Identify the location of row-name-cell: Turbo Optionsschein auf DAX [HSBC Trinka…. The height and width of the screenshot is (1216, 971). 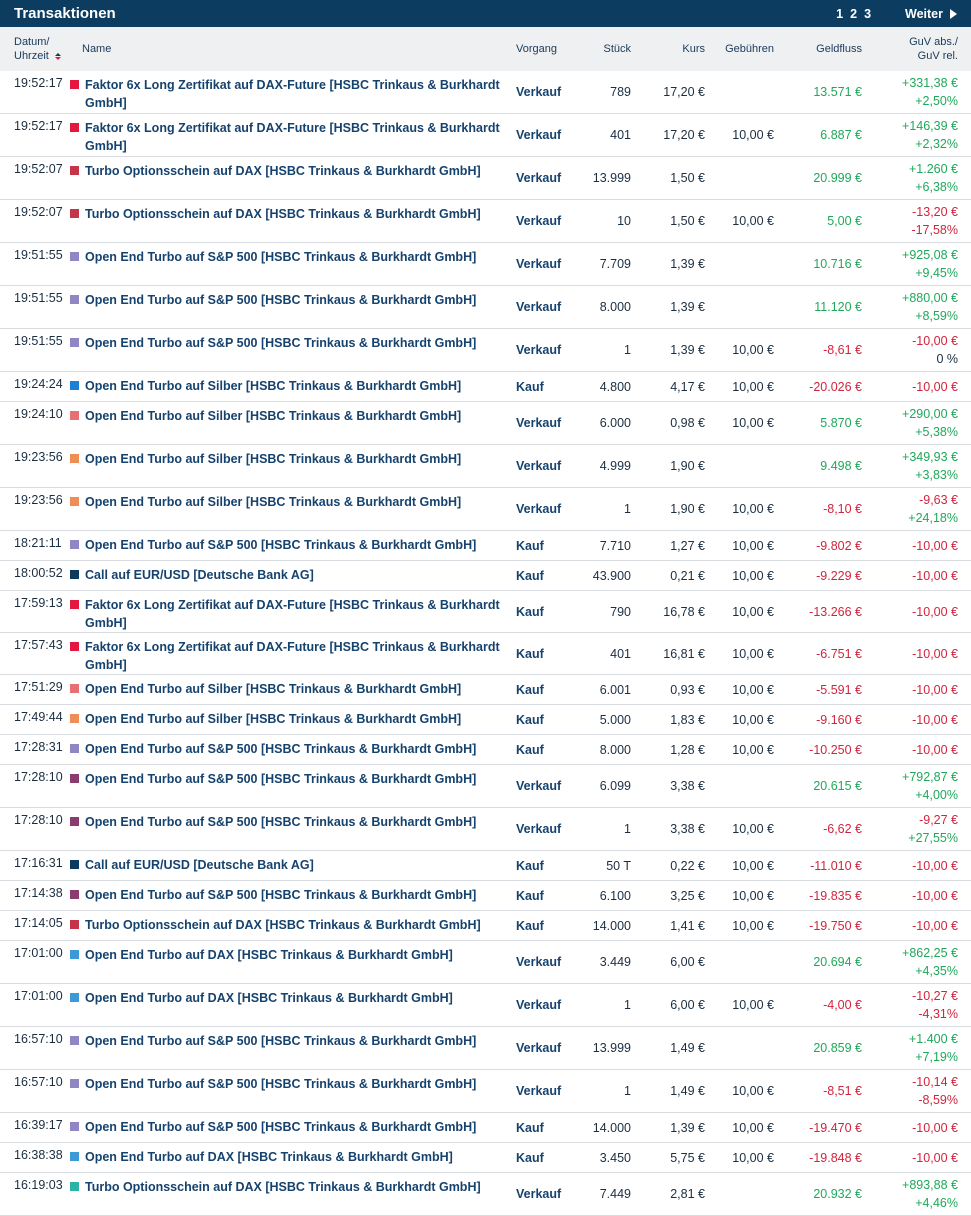
(293, 221).